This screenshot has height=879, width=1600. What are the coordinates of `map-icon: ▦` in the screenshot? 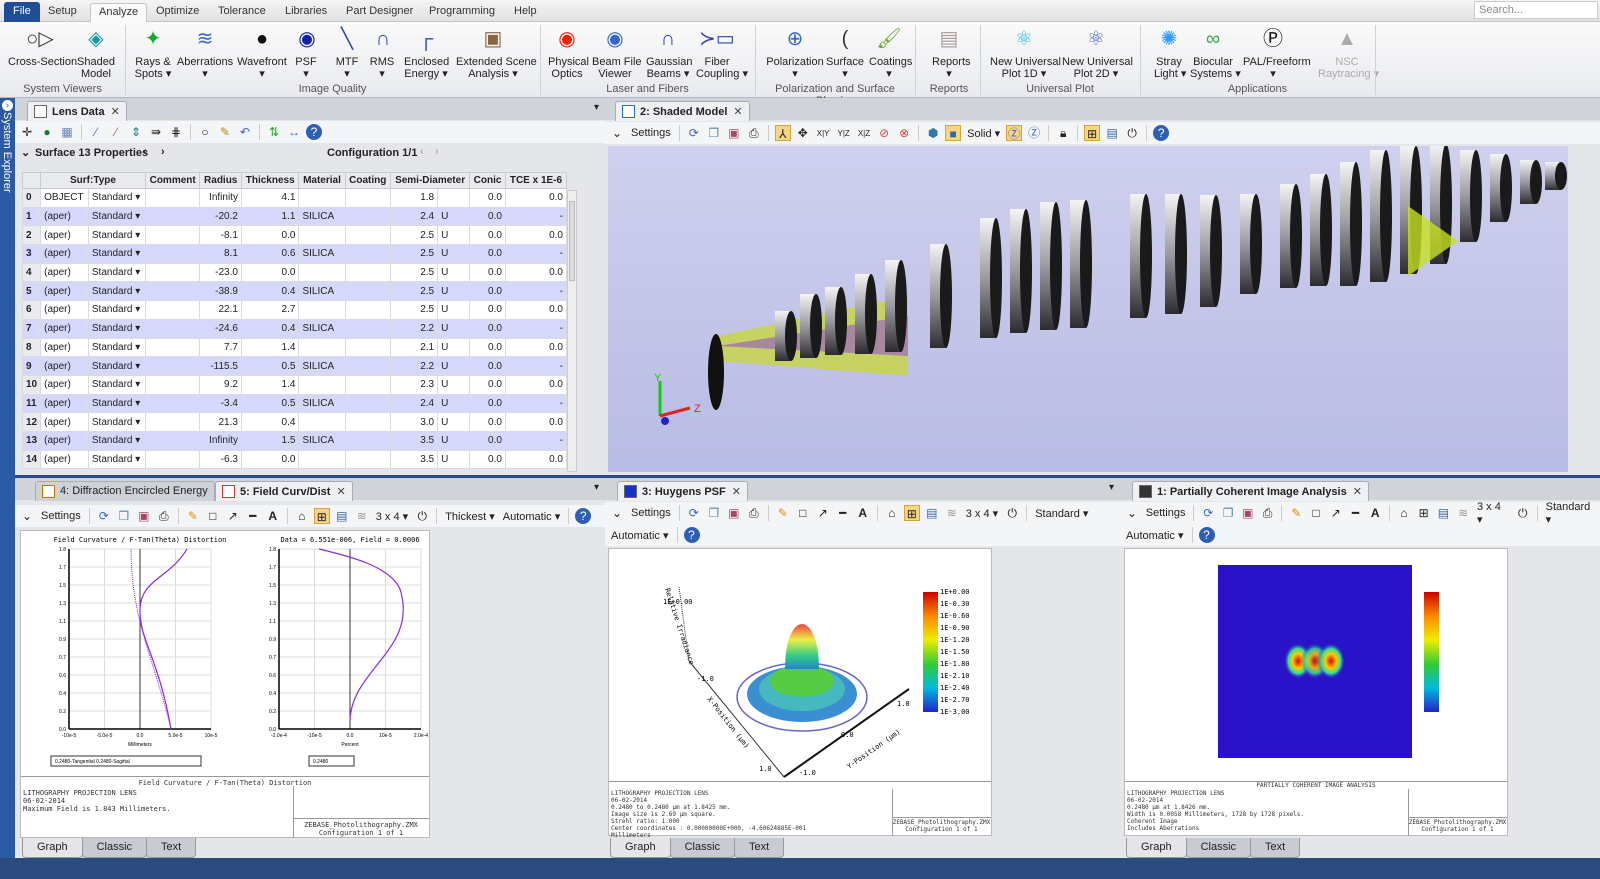 It's located at (67, 132).